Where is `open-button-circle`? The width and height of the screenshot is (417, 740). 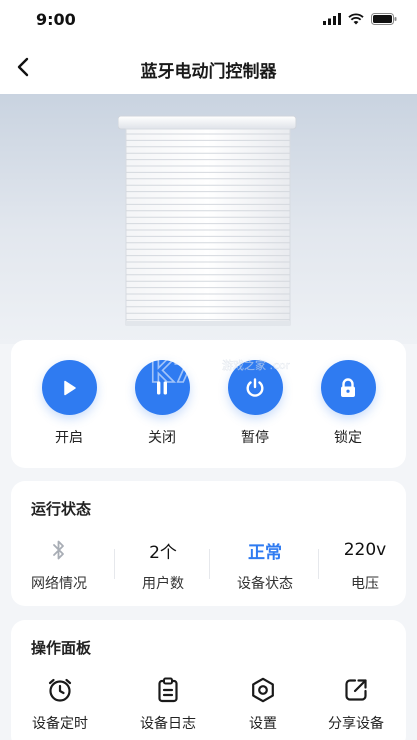
open-button-circle is located at coordinates (69, 387).